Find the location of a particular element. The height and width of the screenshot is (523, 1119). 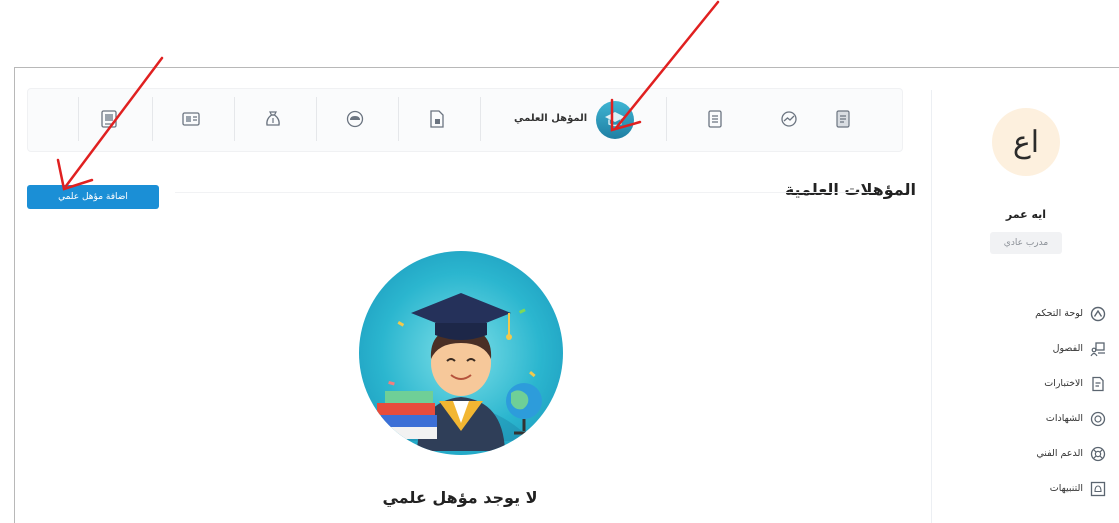

sidebar: اع ايه عمر مدرب عادي لوحة التحكم الفصول is located at coordinates (1025, 306).